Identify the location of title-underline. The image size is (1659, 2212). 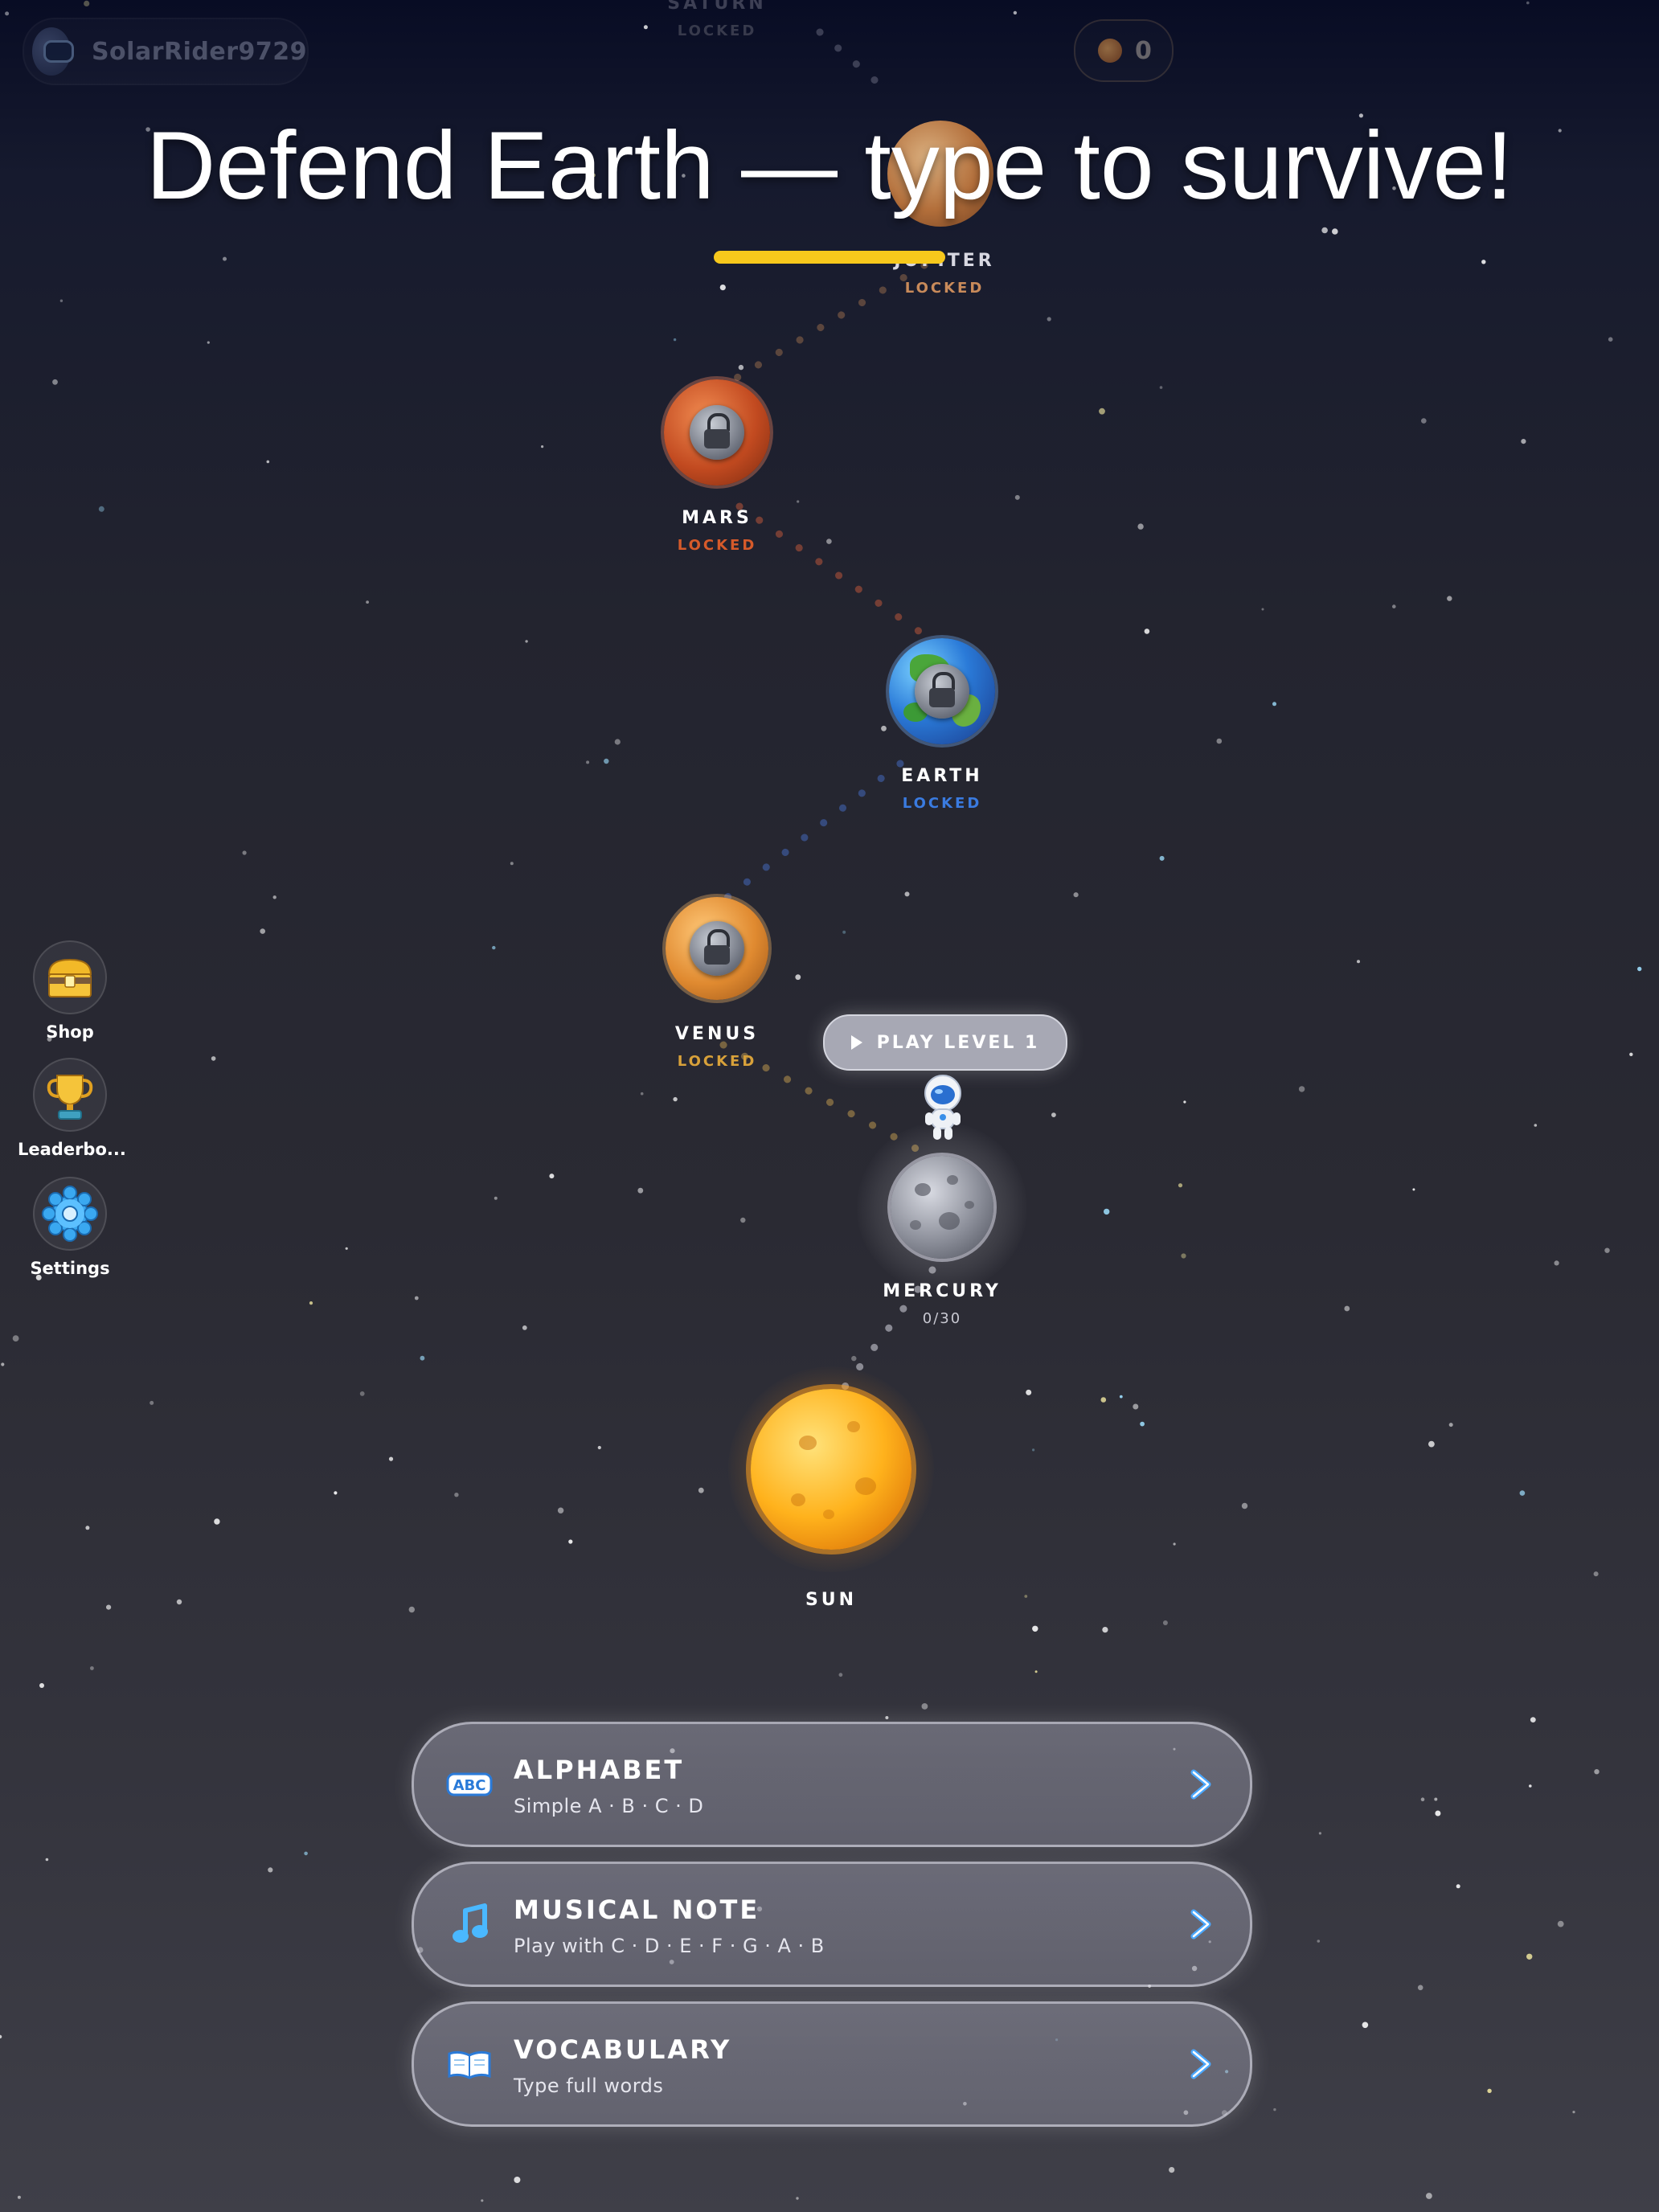
(829, 257).